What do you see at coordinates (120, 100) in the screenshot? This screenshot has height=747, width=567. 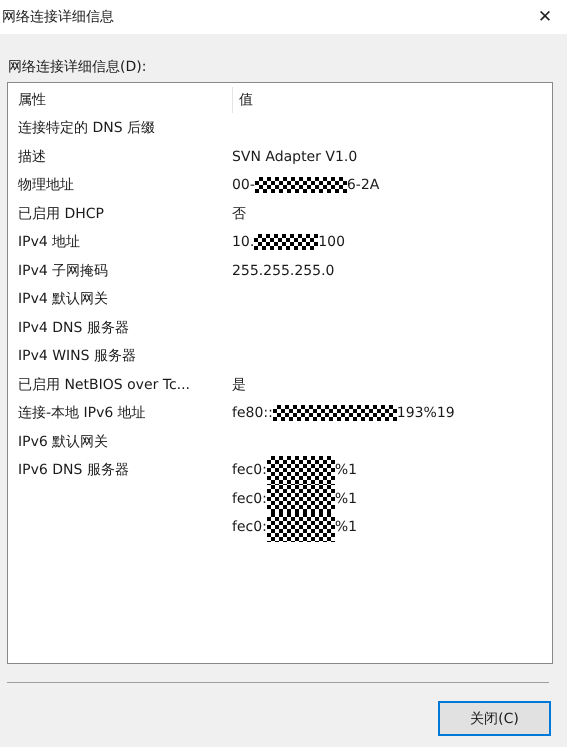 I see `column-header: 属性` at bounding box center [120, 100].